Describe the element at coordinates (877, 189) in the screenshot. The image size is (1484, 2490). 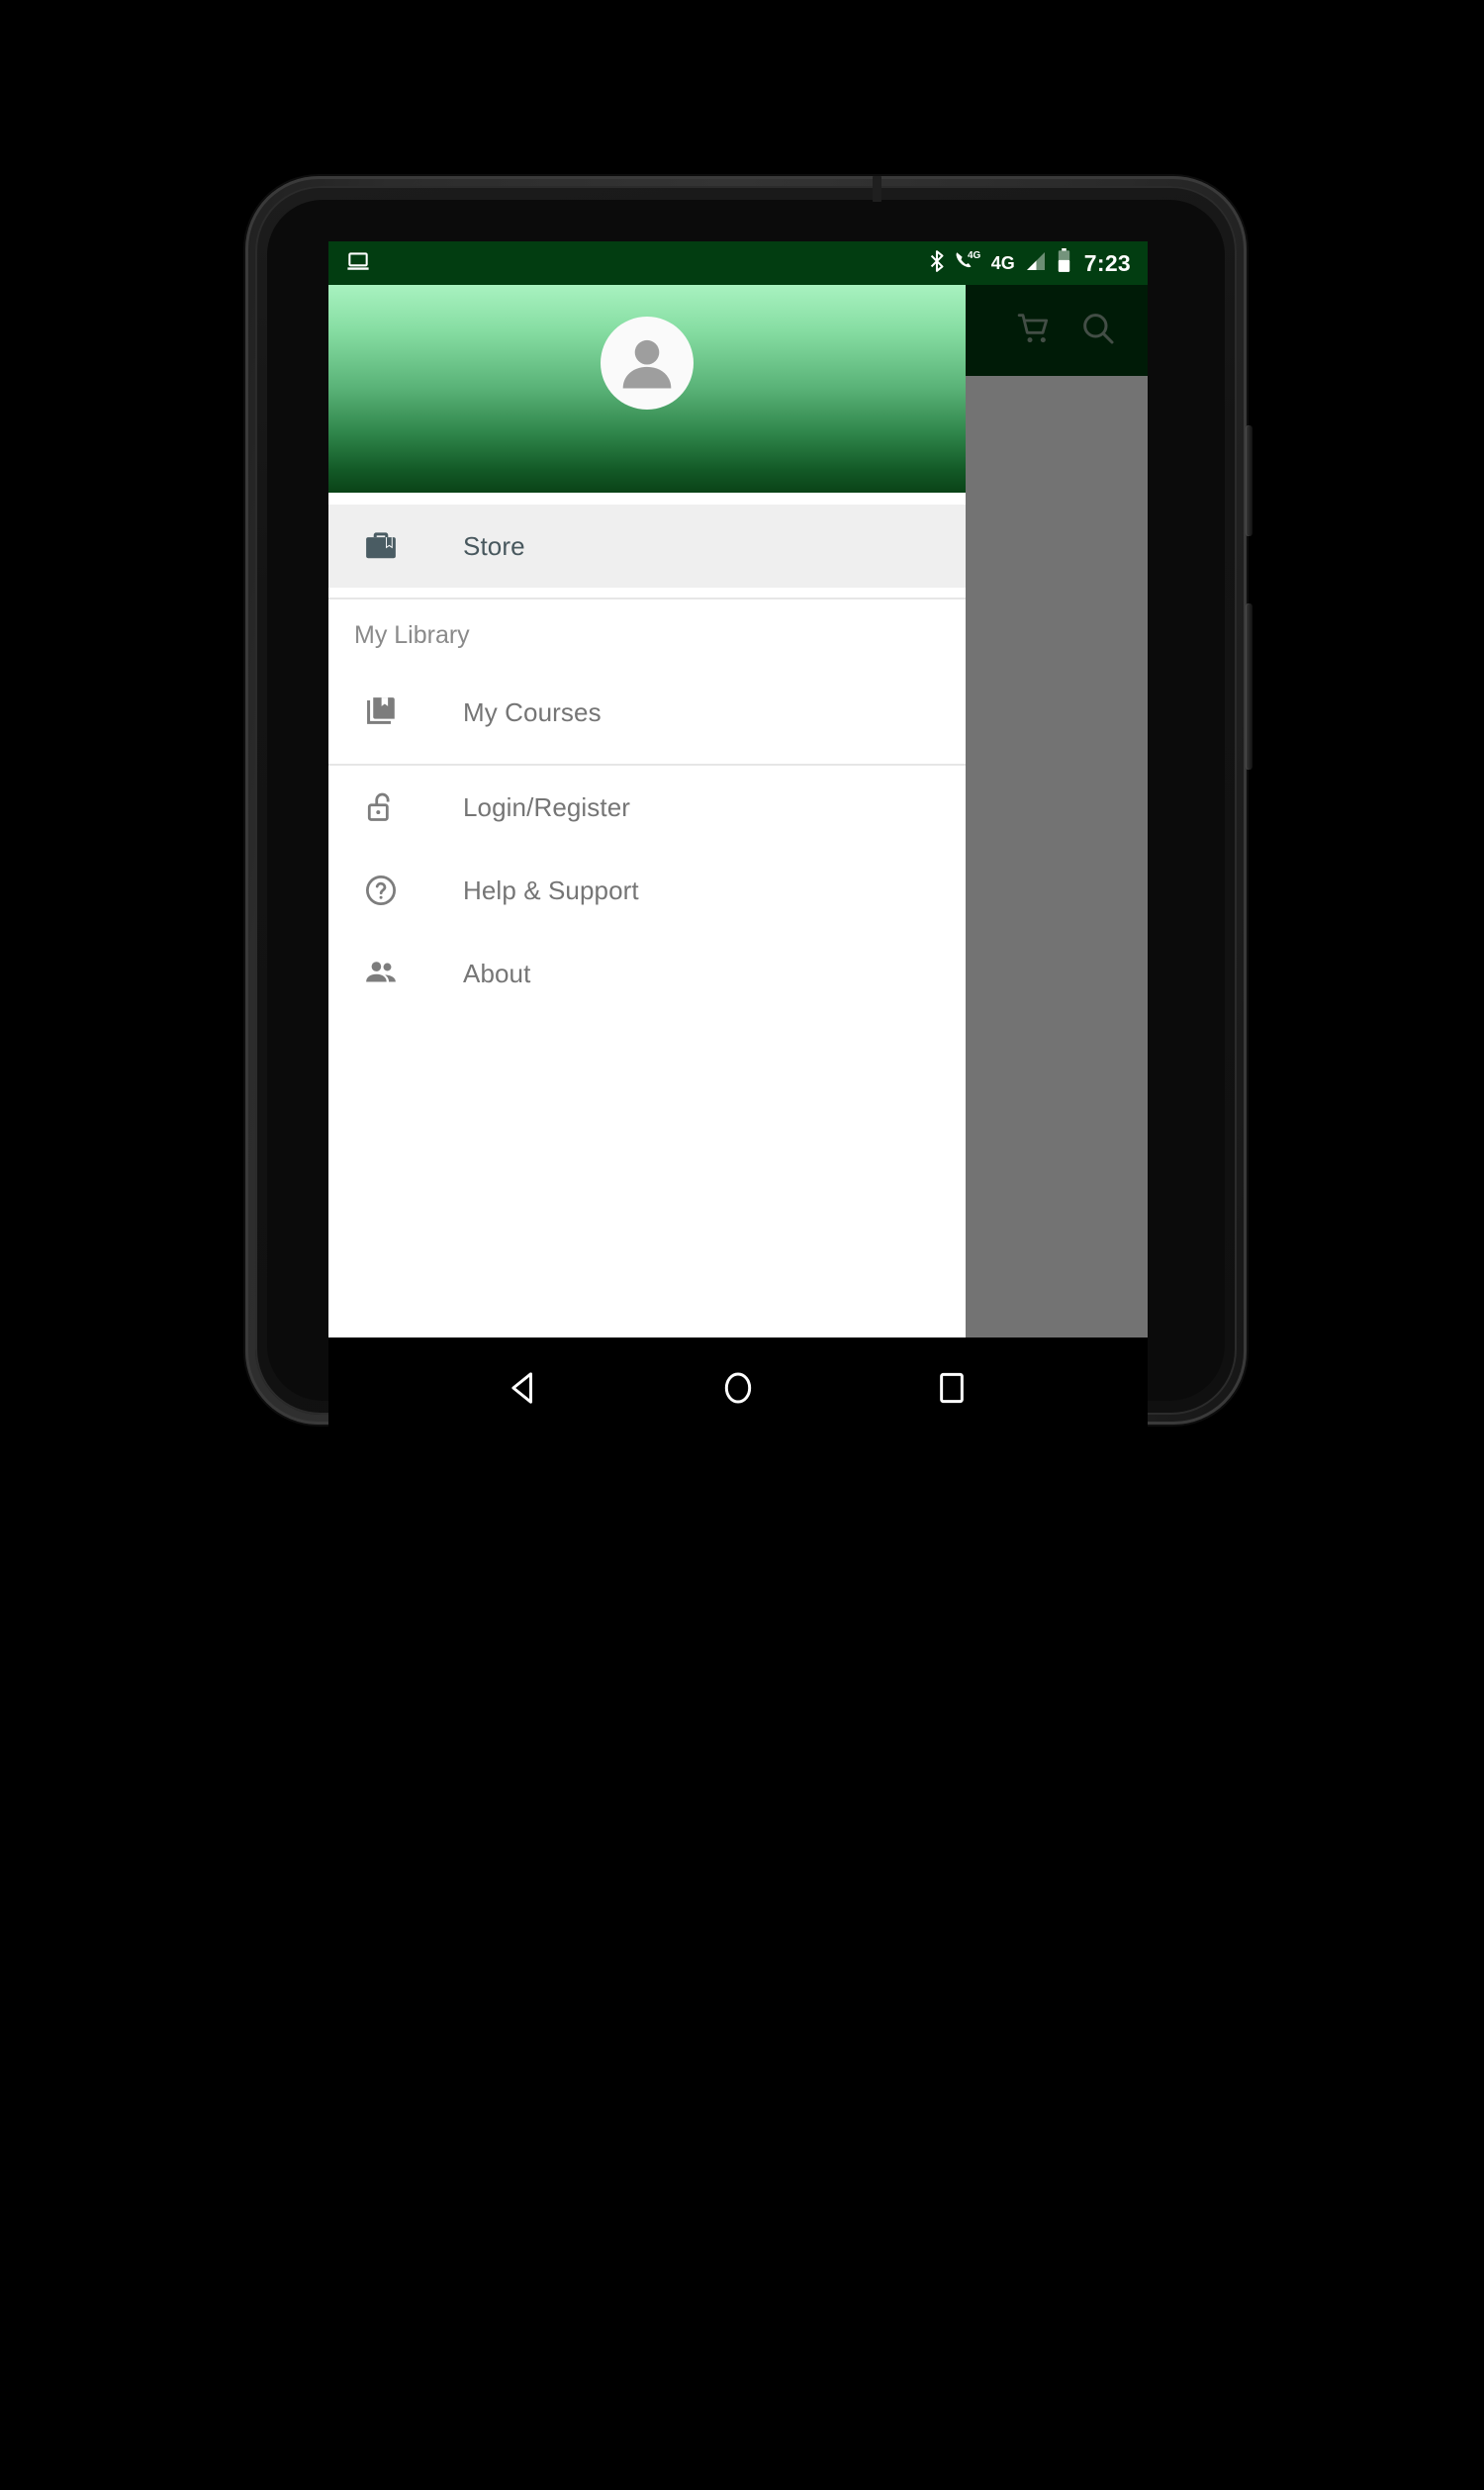
I see `antenna-band-line` at that location.